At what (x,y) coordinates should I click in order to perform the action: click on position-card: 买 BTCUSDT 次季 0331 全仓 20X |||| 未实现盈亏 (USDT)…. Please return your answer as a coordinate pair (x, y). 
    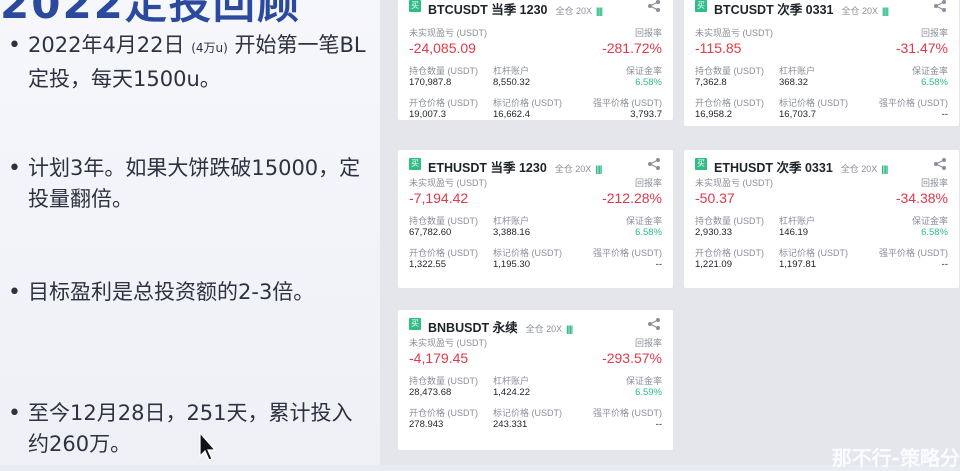
    Looking at the image, I should click on (821, 63).